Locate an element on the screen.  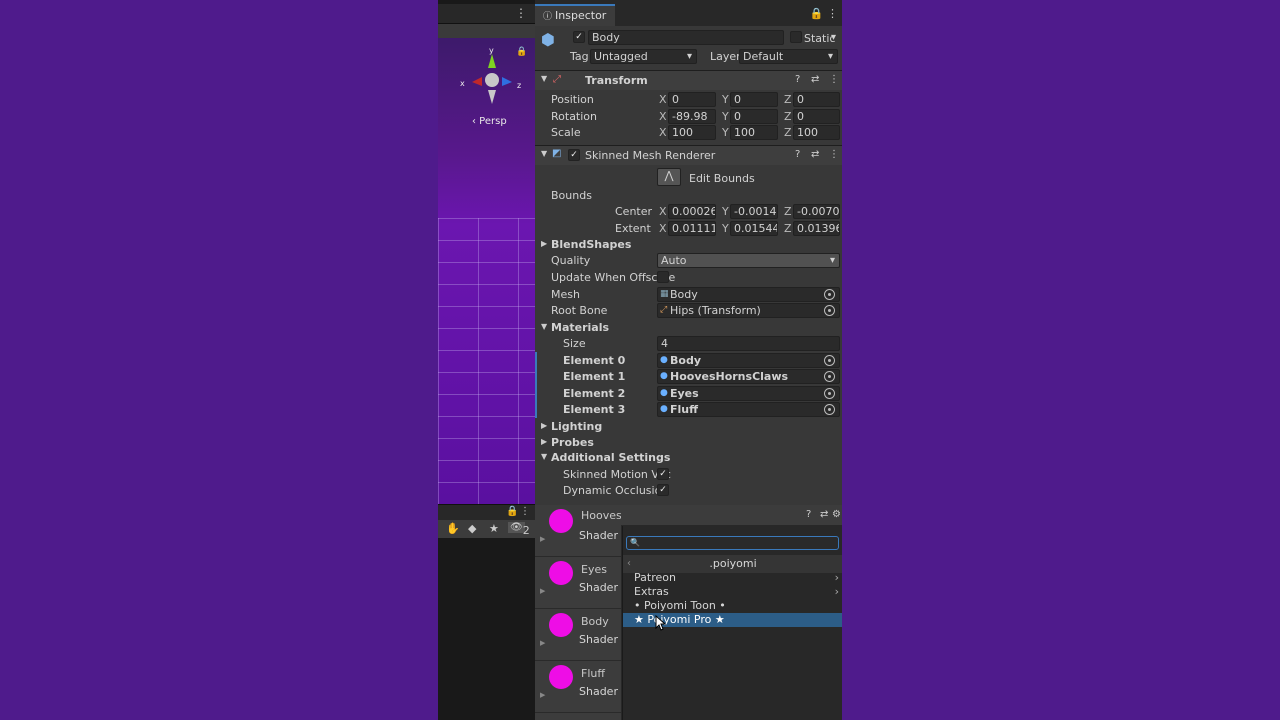
material-item: HoovesHornsClaws Shader ▶ is located at coordinates (610, 531).